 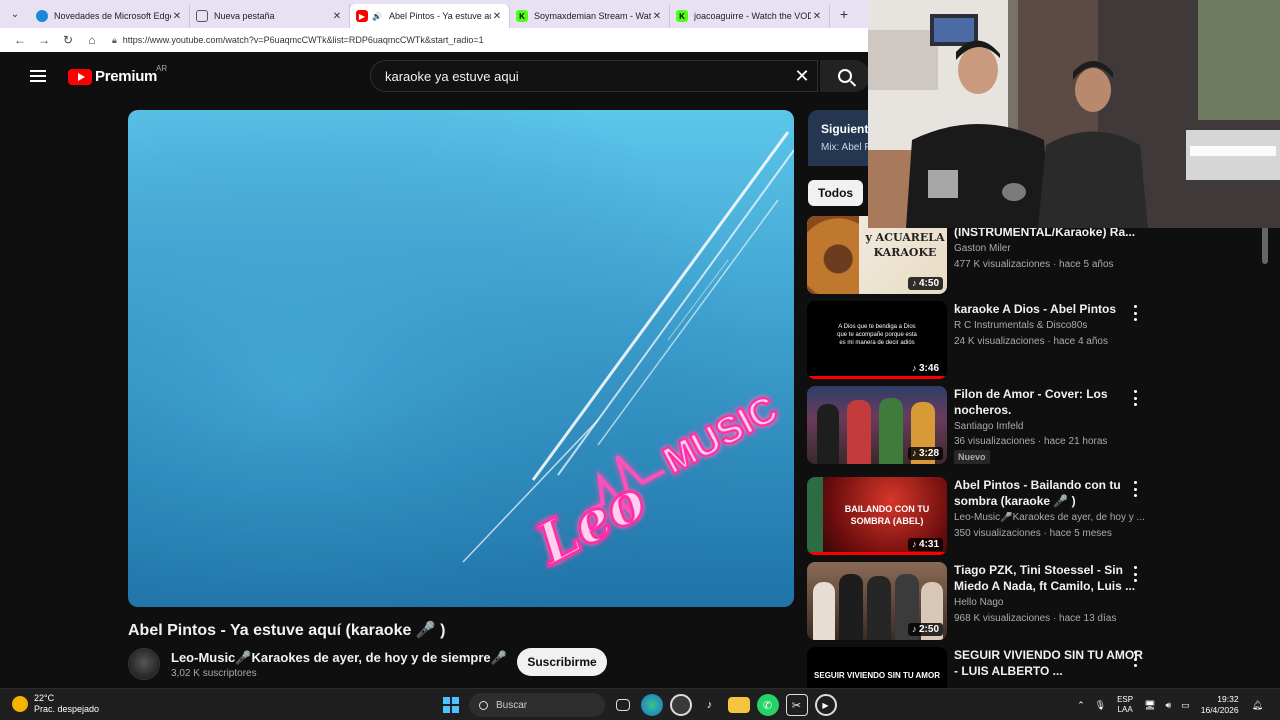 I want to click on browser-tab-youtube: ▶ 🔊 Abel Pintos - Ya estuve aquí (k ✕, so click(x=430, y=16).